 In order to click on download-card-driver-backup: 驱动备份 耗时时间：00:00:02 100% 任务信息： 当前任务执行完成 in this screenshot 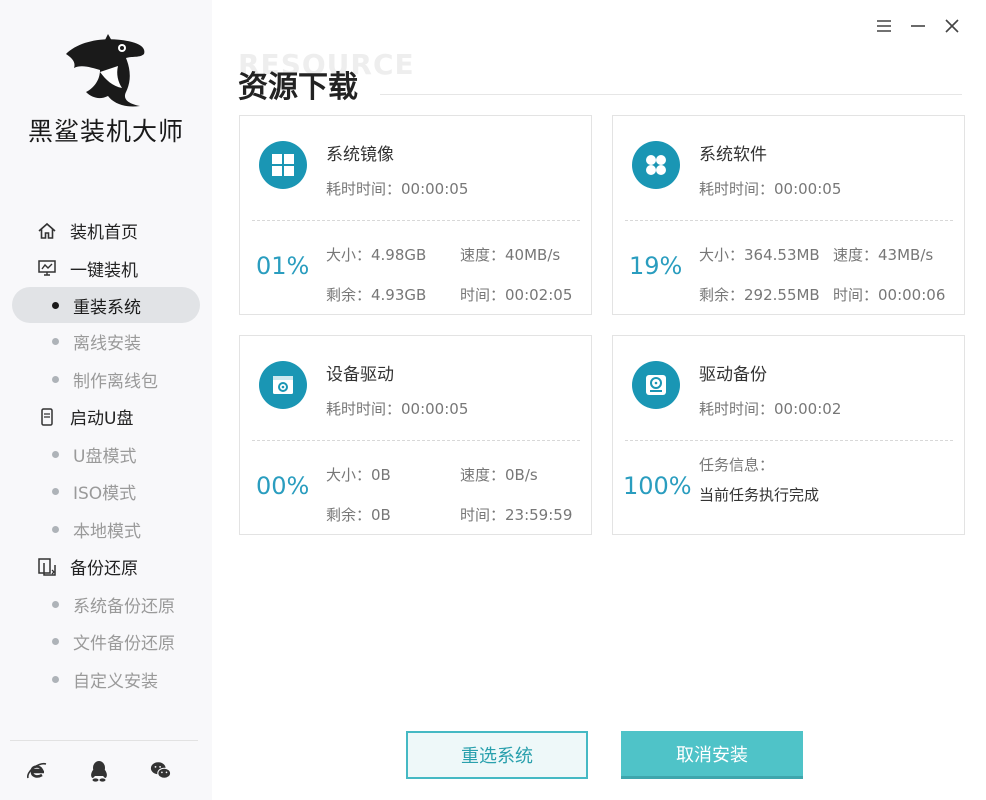, I will do `click(788, 435)`.